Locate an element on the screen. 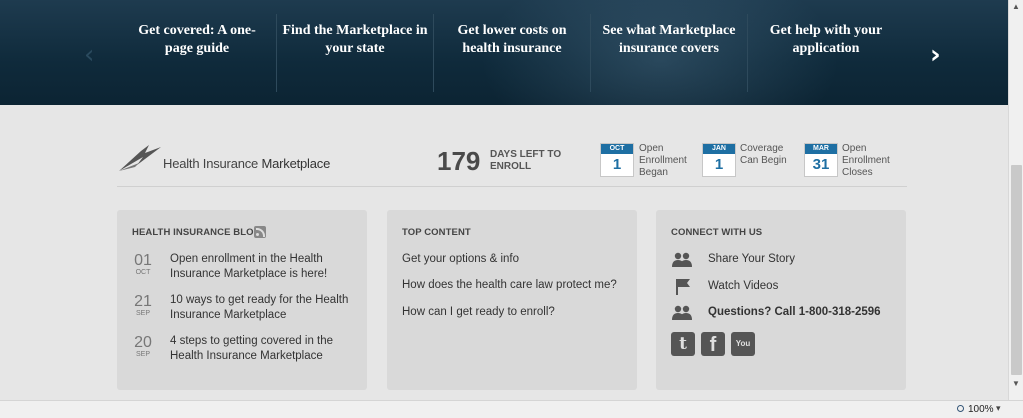 The image size is (1023, 418). calendar-badge-jan: JAN 1 is located at coordinates (719, 160).